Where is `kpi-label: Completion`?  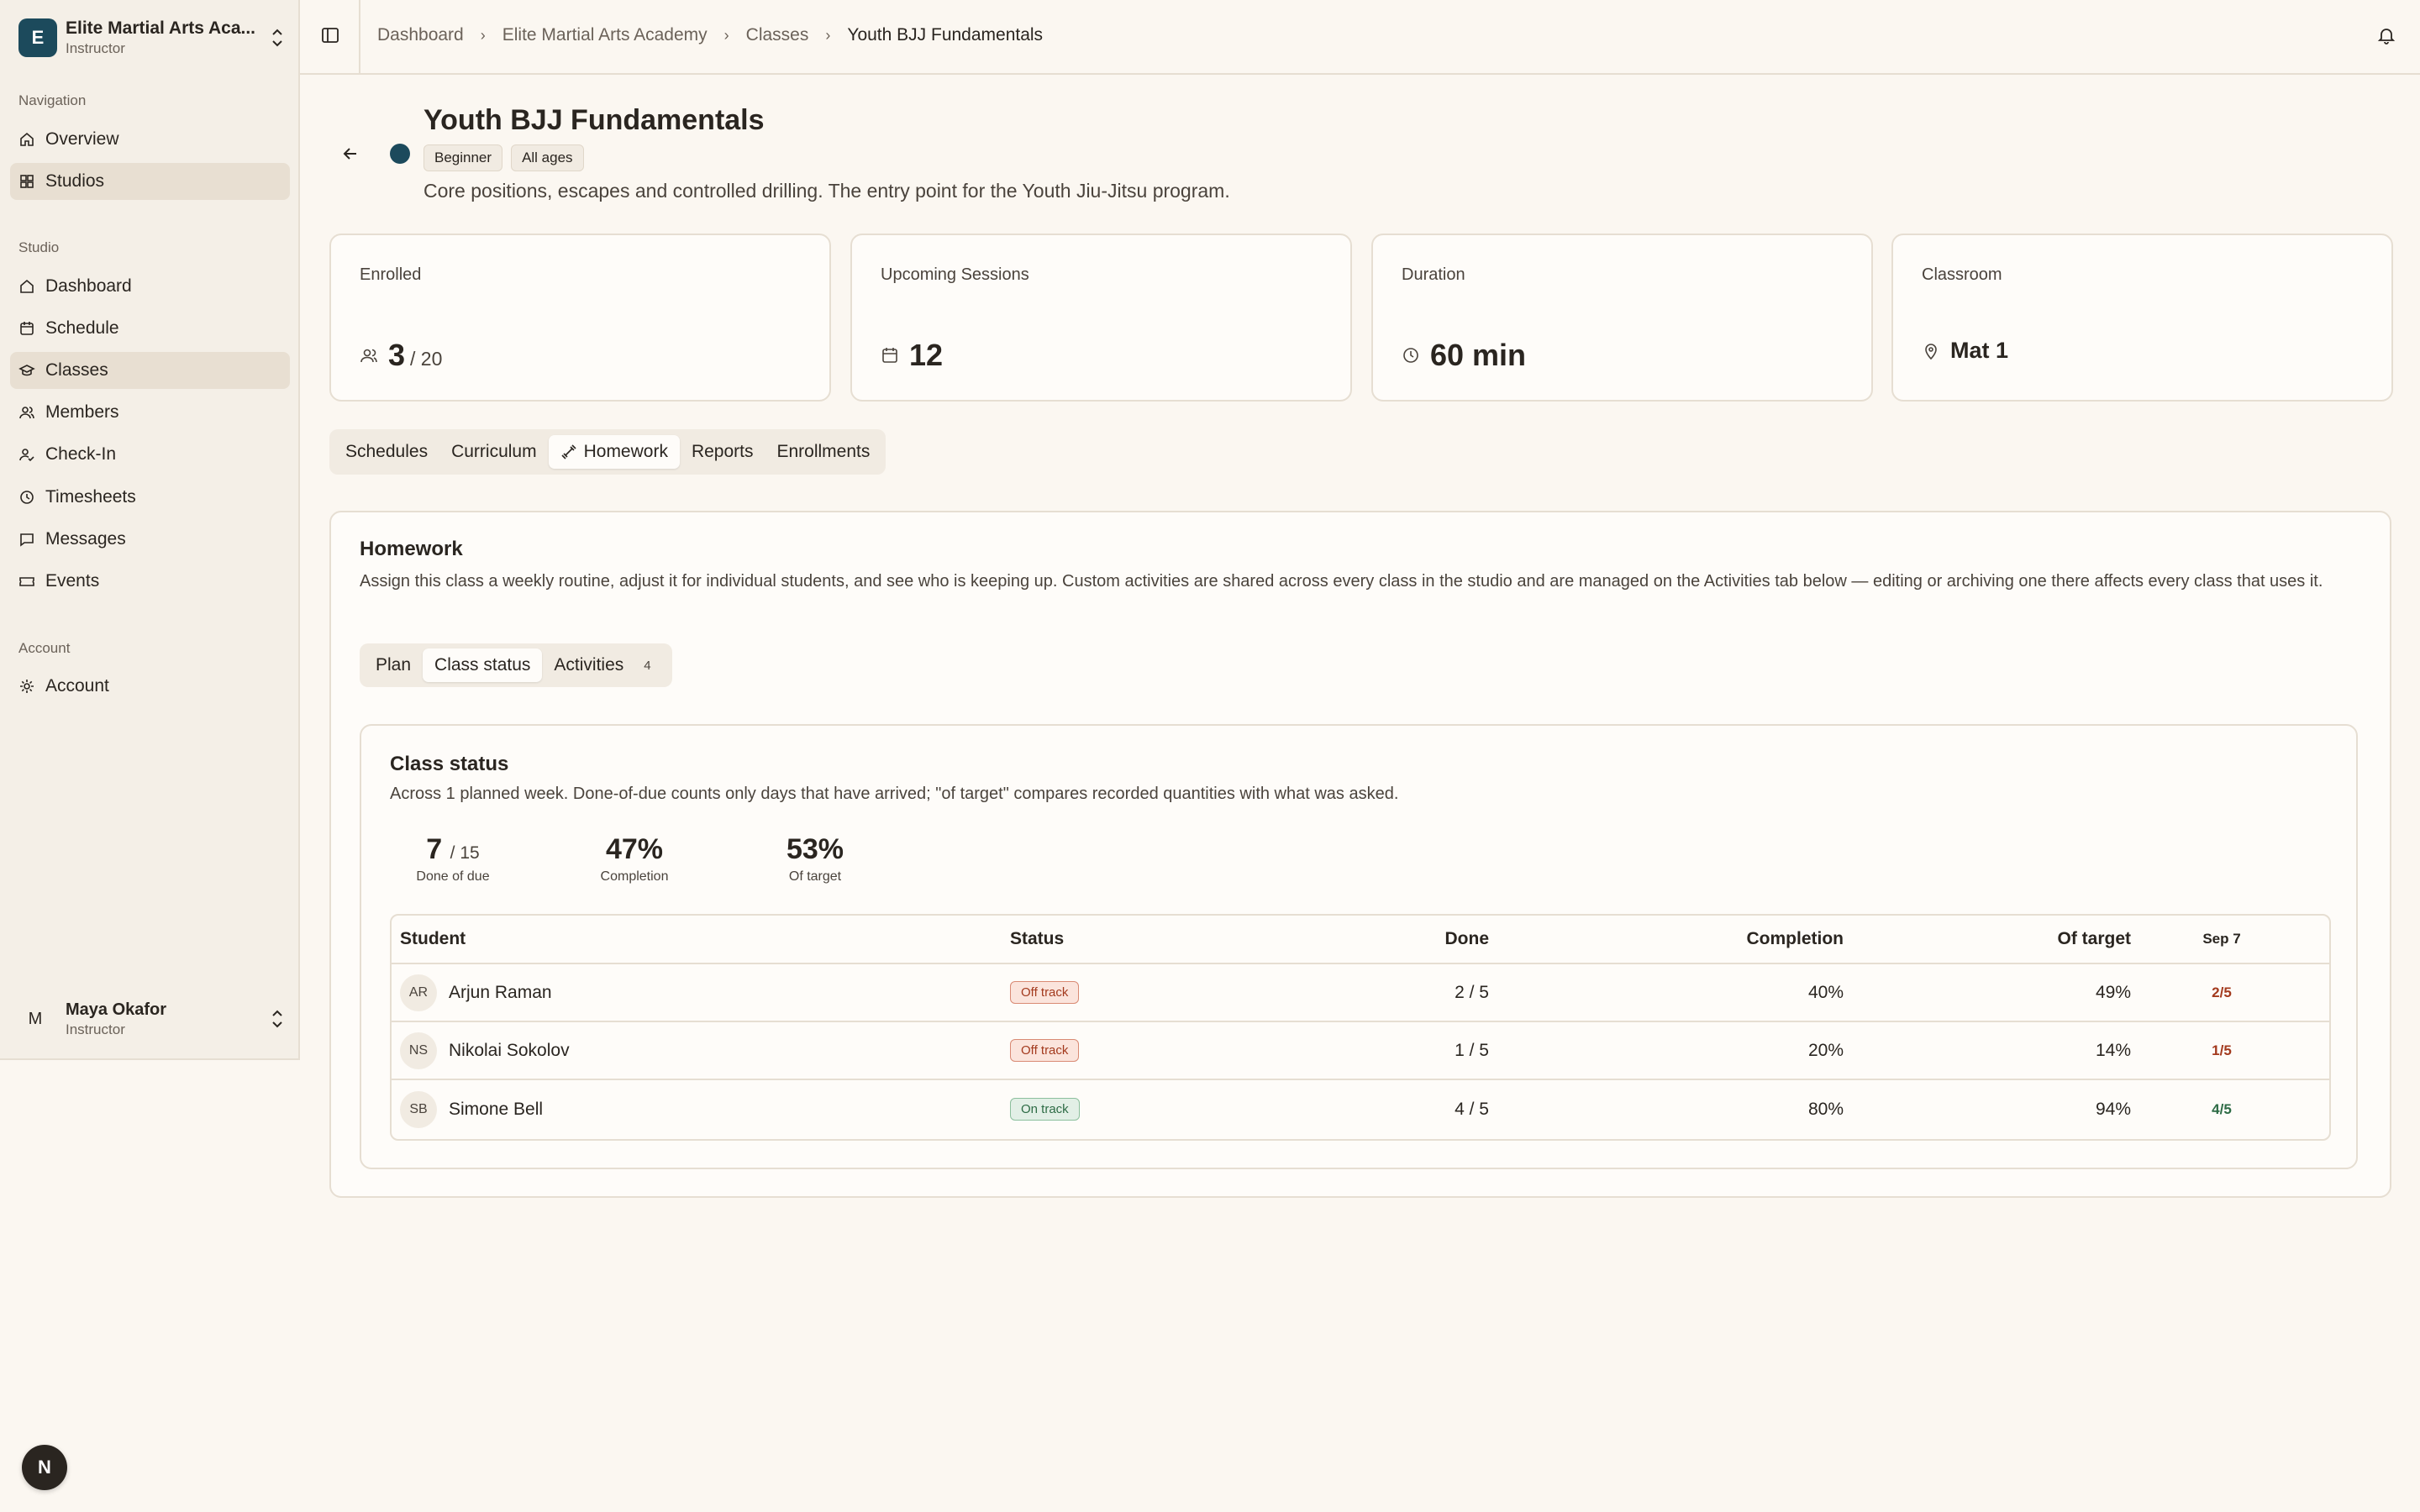 kpi-label: Completion is located at coordinates (634, 876).